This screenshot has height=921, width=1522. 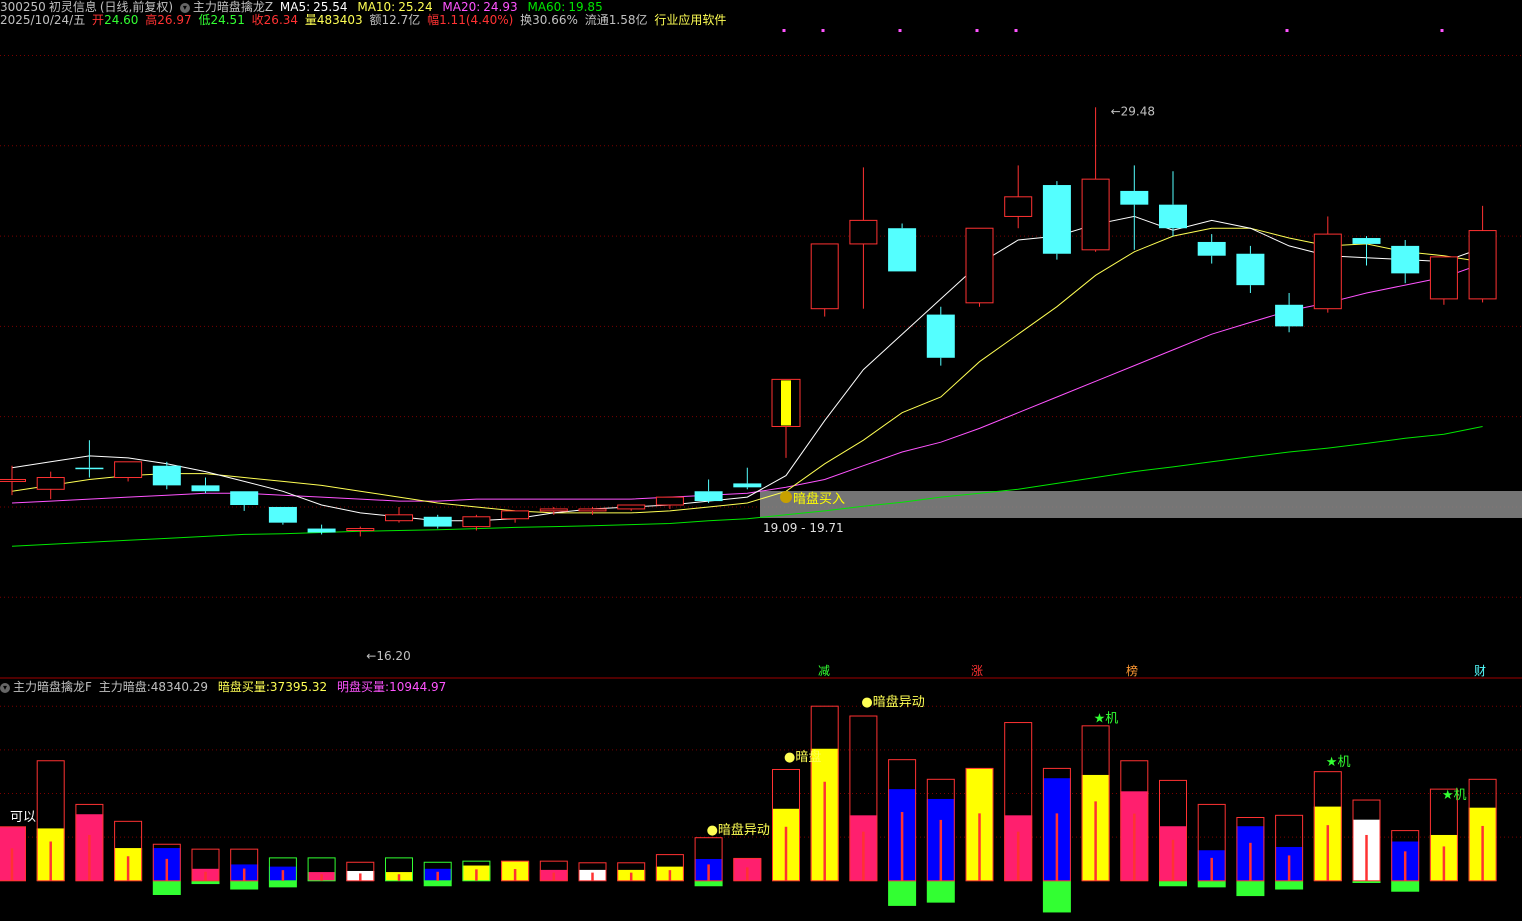 I want to click on amount-label: 额, so click(x=375, y=20).